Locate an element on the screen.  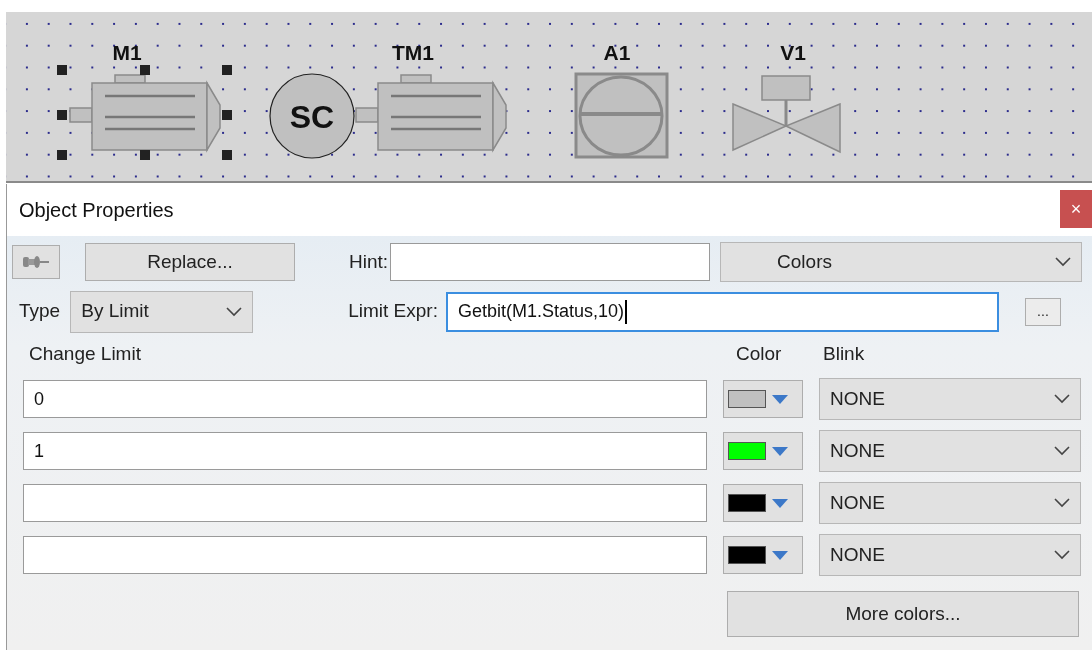
close-button: × is located at coordinates (1076, 209).